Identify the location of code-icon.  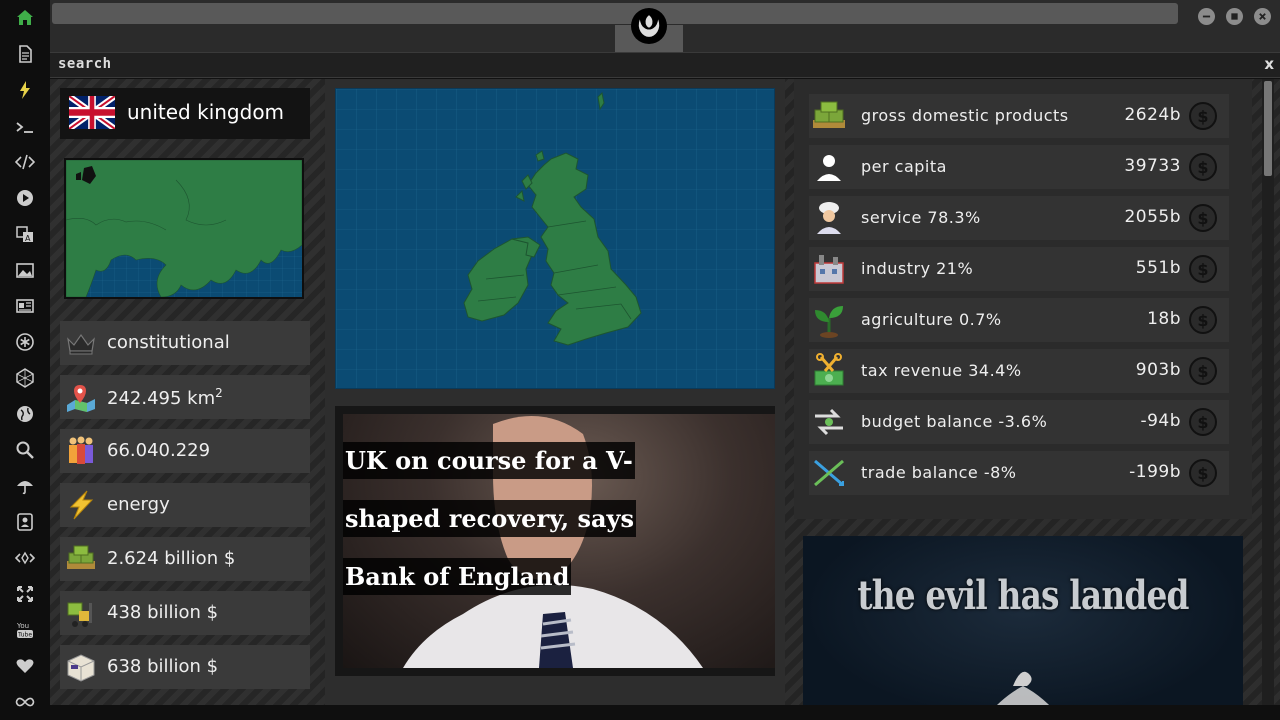
(25, 162).